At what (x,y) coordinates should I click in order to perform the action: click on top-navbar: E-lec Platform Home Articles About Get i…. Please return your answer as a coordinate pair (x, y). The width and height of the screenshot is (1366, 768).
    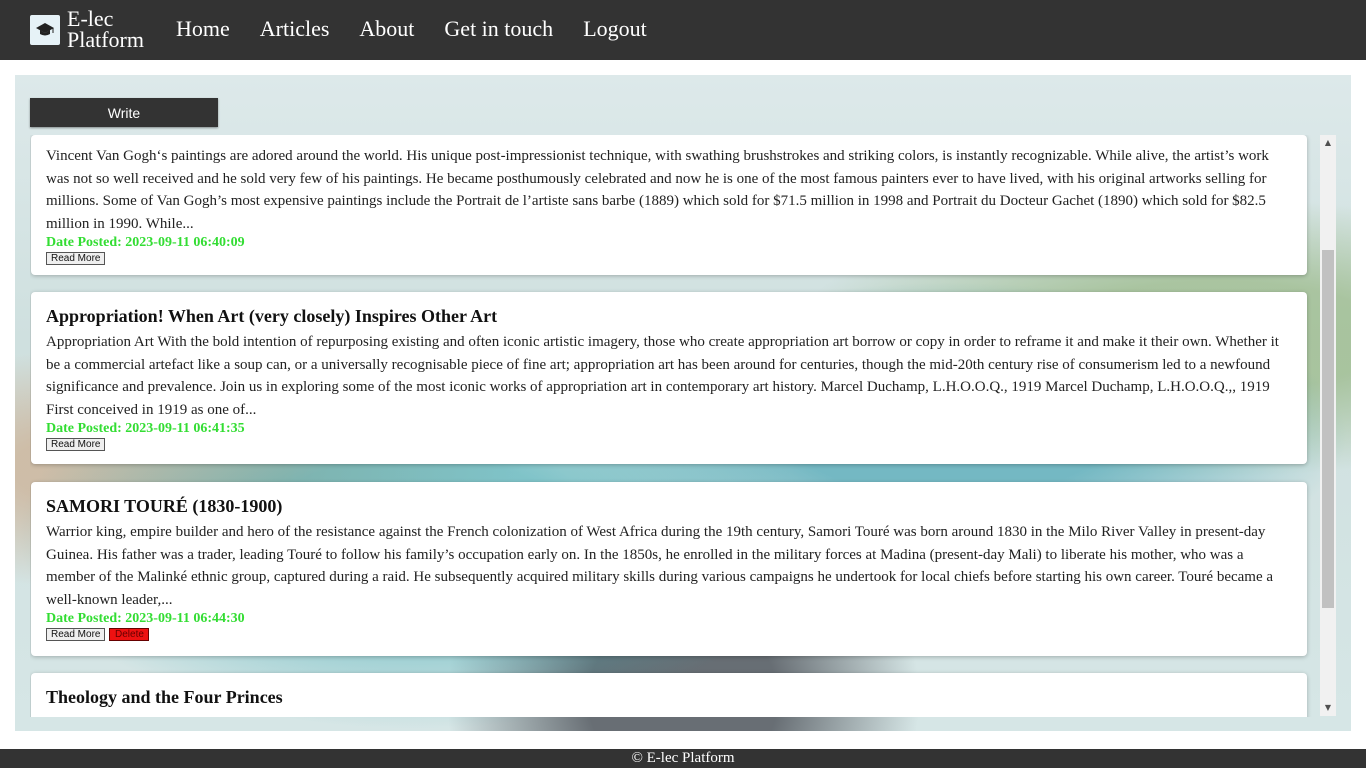
    Looking at the image, I should click on (683, 30).